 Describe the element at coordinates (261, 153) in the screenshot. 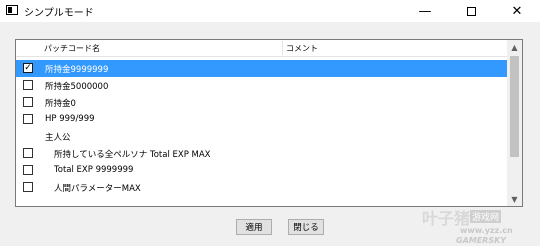

I see `list-item: 所持している全ペルソナ Total EXP MAX` at that location.